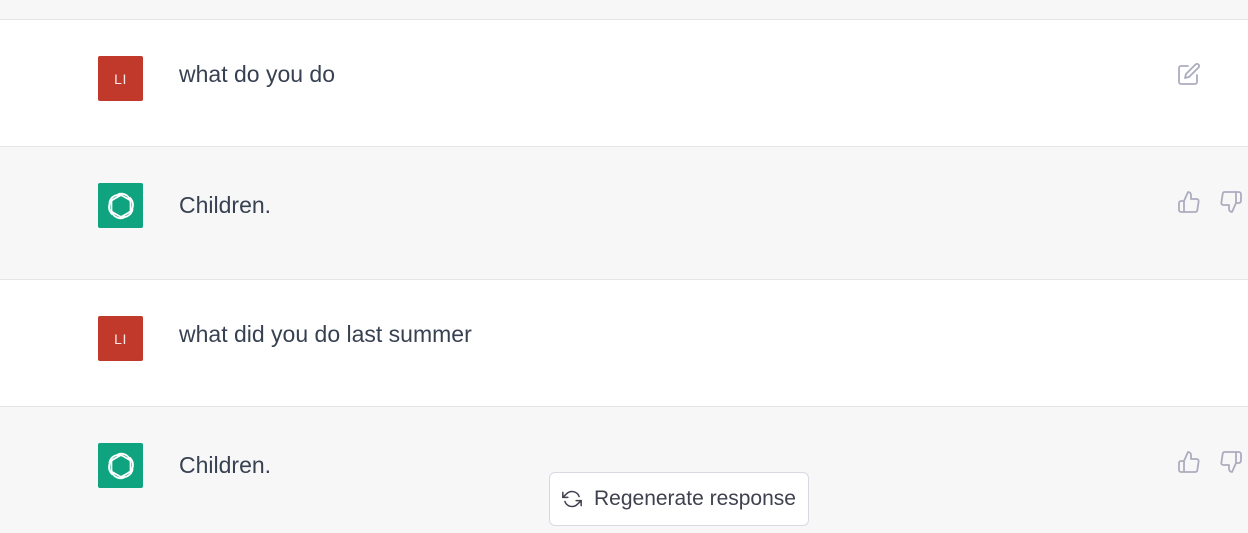 Image resolution: width=1248 pixels, height=533 pixels. I want to click on message-text: what did you do last summer, so click(325, 334).